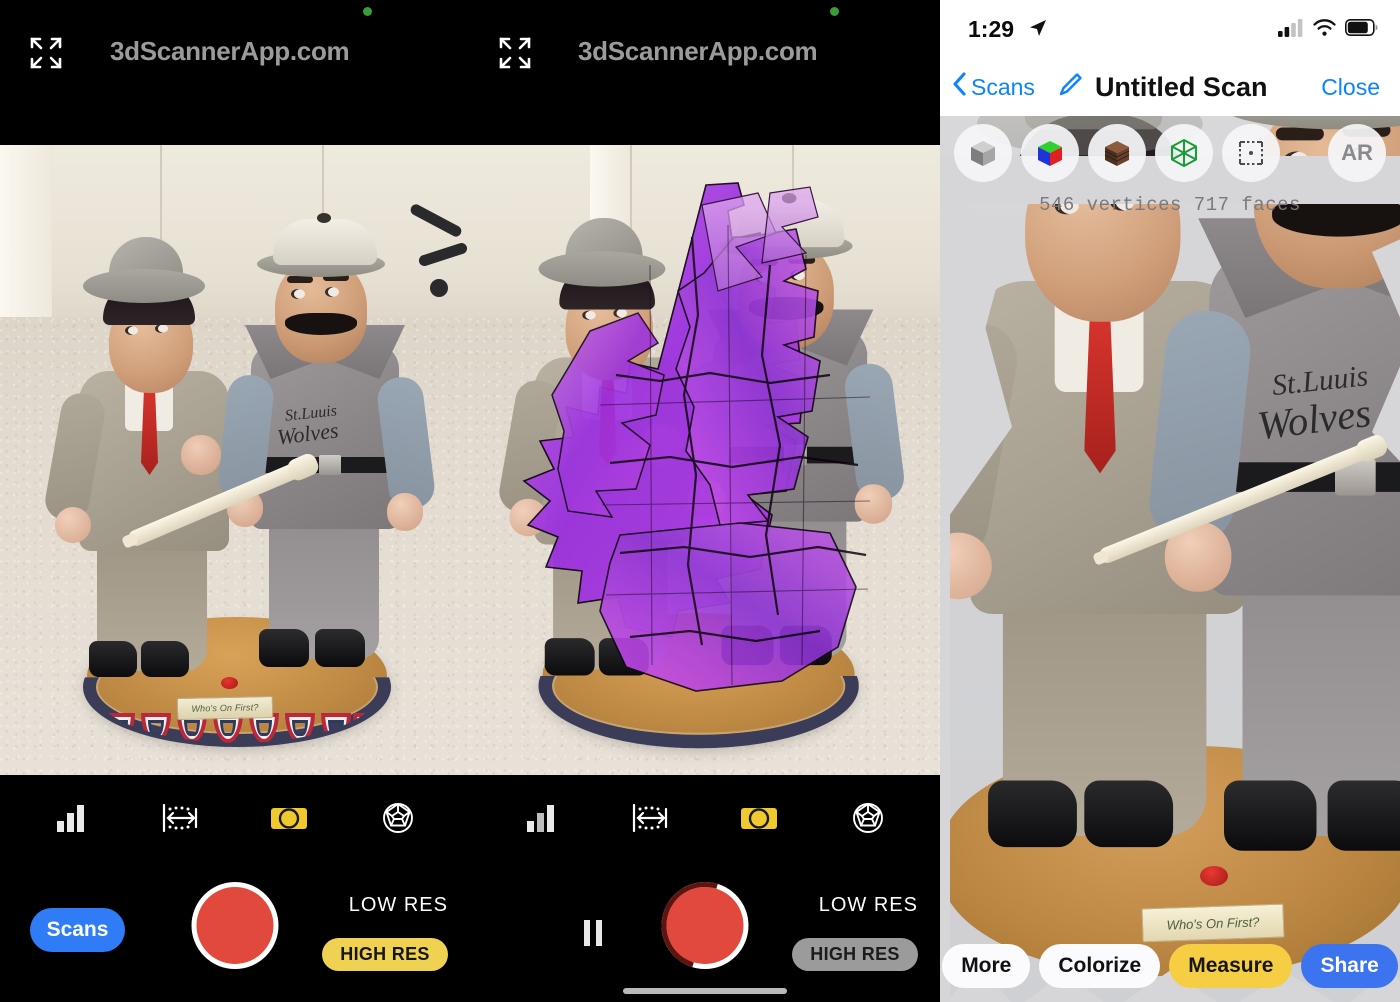 The width and height of the screenshot is (1400, 1002). I want to click on measure-button: Measure, so click(1231, 966).